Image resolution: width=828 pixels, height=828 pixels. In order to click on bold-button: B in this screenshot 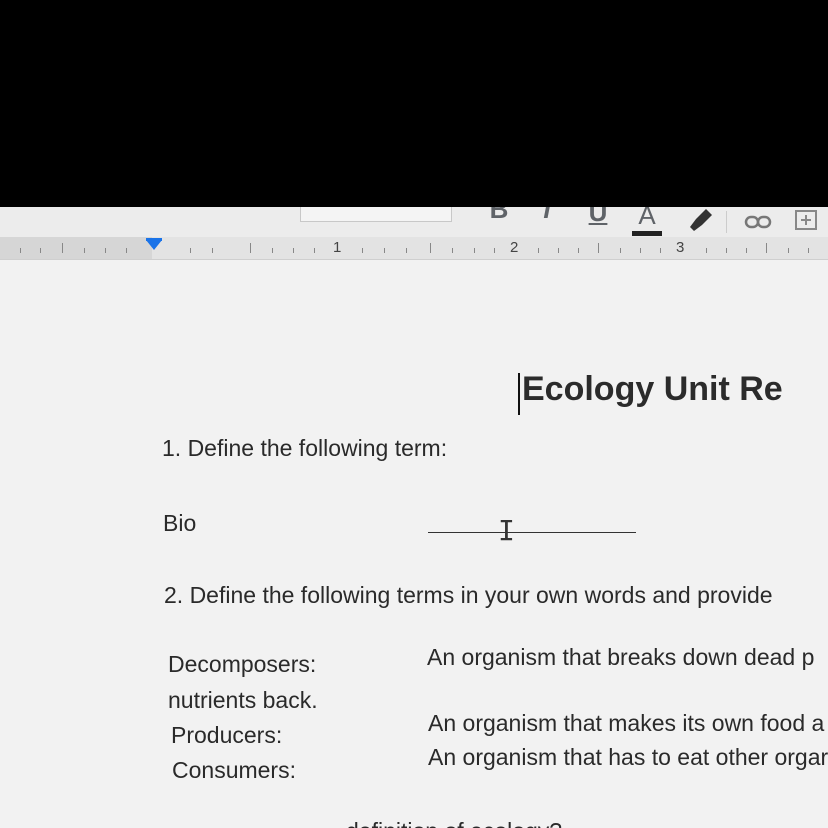, I will do `click(499, 215)`.